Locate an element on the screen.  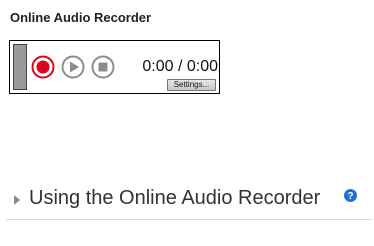
play-icon is located at coordinates (73, 67).